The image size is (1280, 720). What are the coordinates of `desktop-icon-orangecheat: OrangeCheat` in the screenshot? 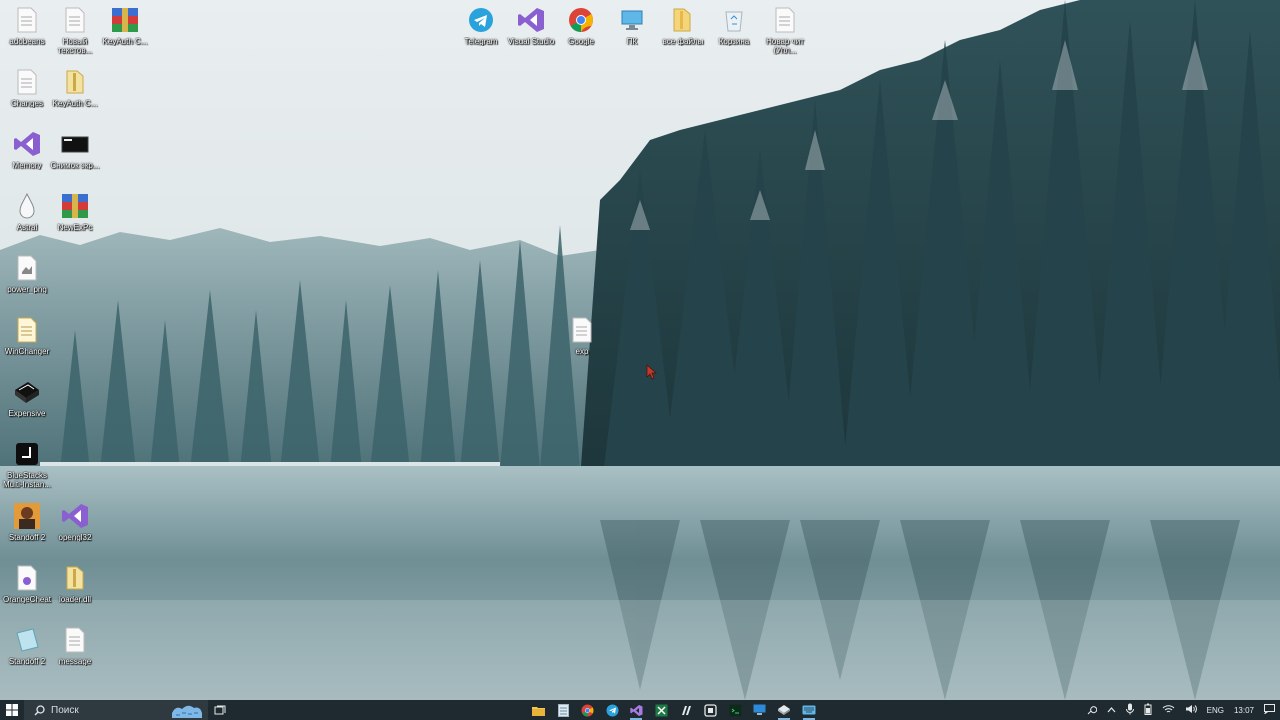 It's located at (27, 590).